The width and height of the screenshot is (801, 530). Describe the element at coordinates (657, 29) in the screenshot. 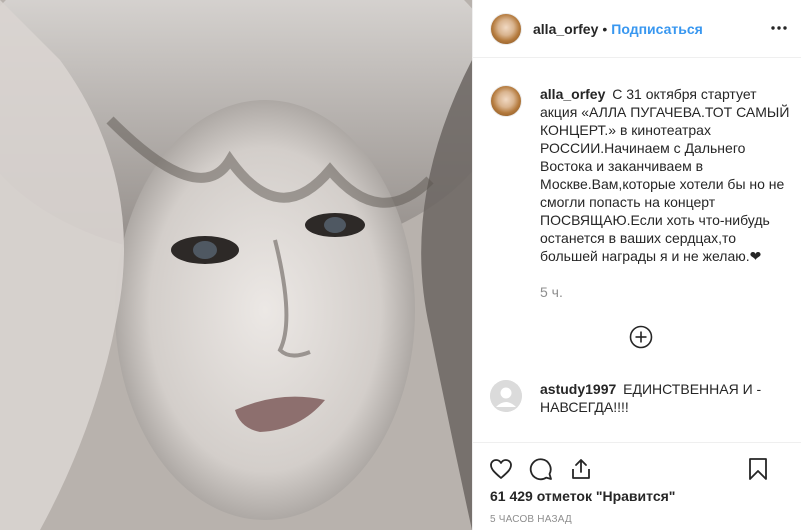

I see `follow-button: Подписаться` at that location.